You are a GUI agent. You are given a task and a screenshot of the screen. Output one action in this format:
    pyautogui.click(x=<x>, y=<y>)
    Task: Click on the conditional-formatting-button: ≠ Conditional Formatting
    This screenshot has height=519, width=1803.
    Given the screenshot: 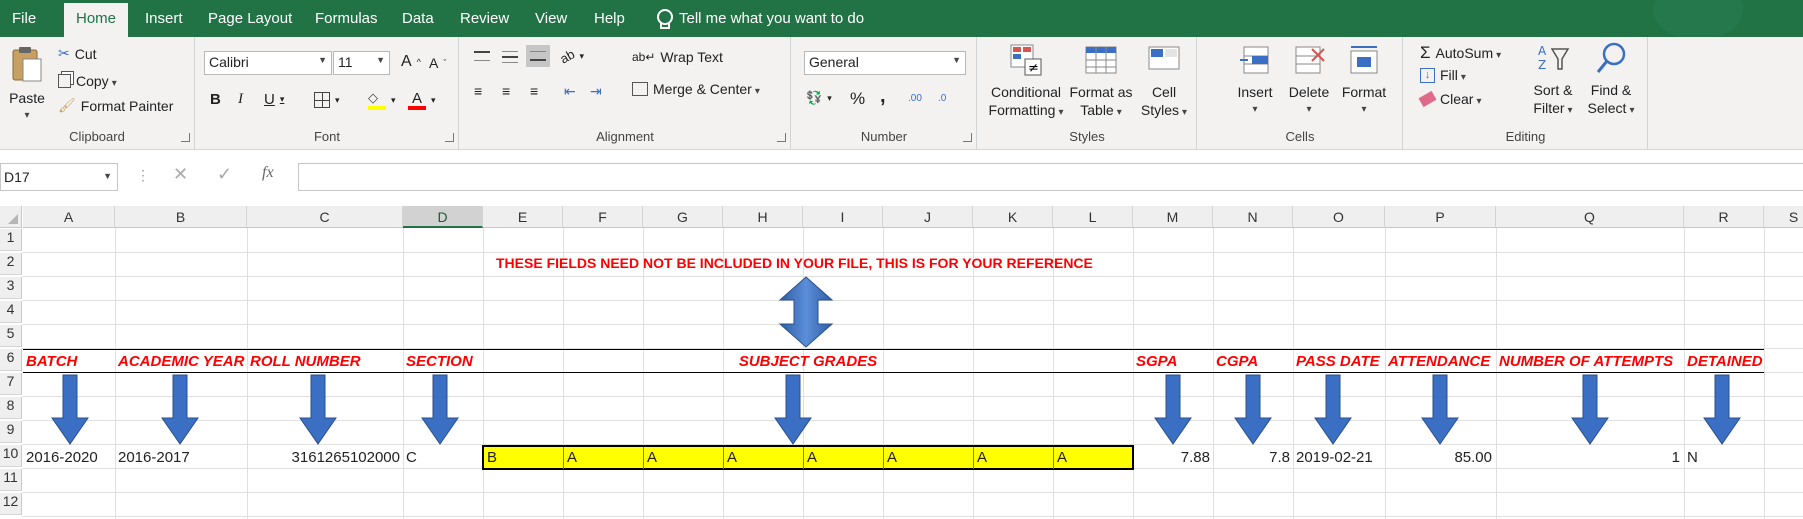 What is the action you would take?
    pyautogui.click(x=1026, y=82)
    